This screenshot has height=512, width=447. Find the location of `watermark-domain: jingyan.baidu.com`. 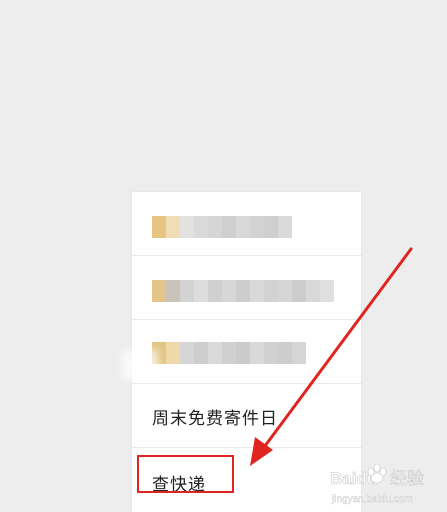

watermark-domain: jingyan.baidu.com is located at coordinates (372, 499).